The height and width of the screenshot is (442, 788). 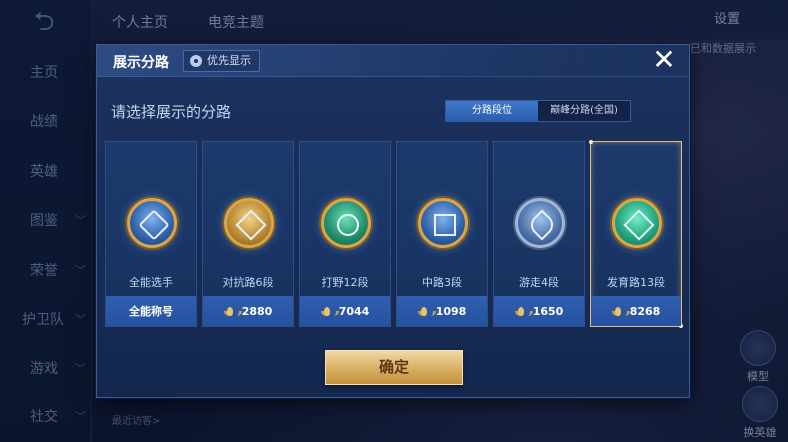 I want to click on lane-card: 对抗路6段 2880, so click(x=248, y=234).